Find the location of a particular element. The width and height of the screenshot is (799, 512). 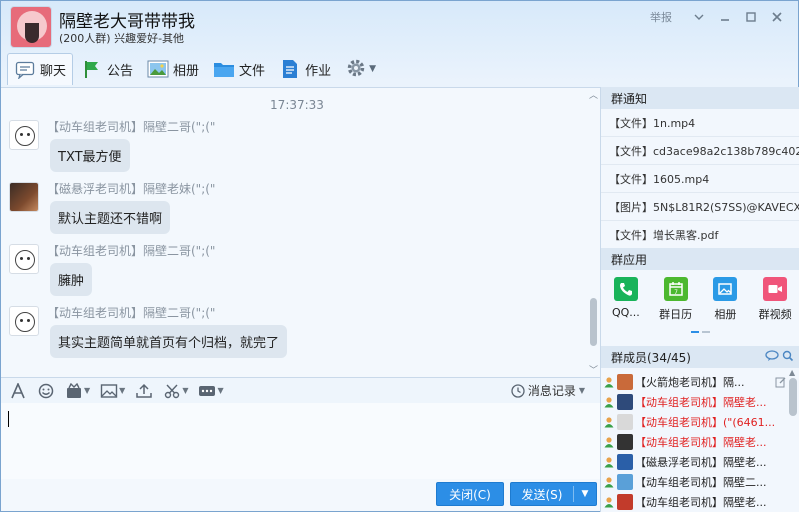

calendar-icon: 7 is located at coordinates (675, 289).